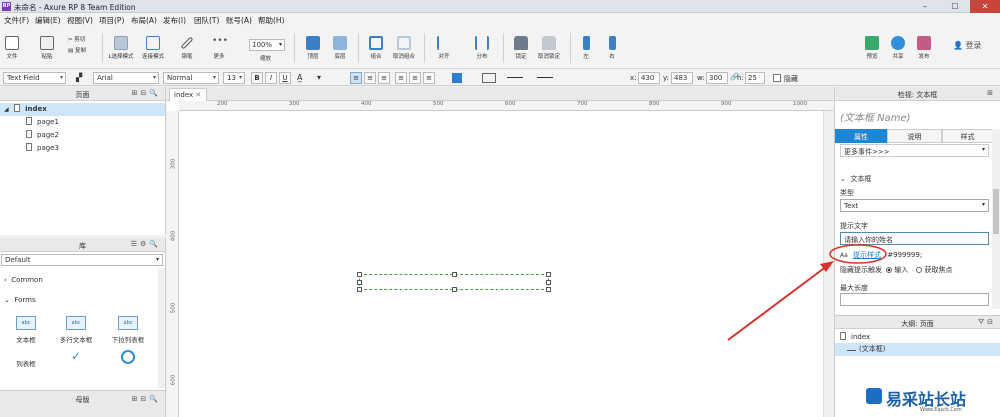 The width and height of the screenshot is (1000, 417). What do you see at coordinates (777, 303) in the screenshot?
I see `annotation-arrow-line` at bounding box center [777, 303].